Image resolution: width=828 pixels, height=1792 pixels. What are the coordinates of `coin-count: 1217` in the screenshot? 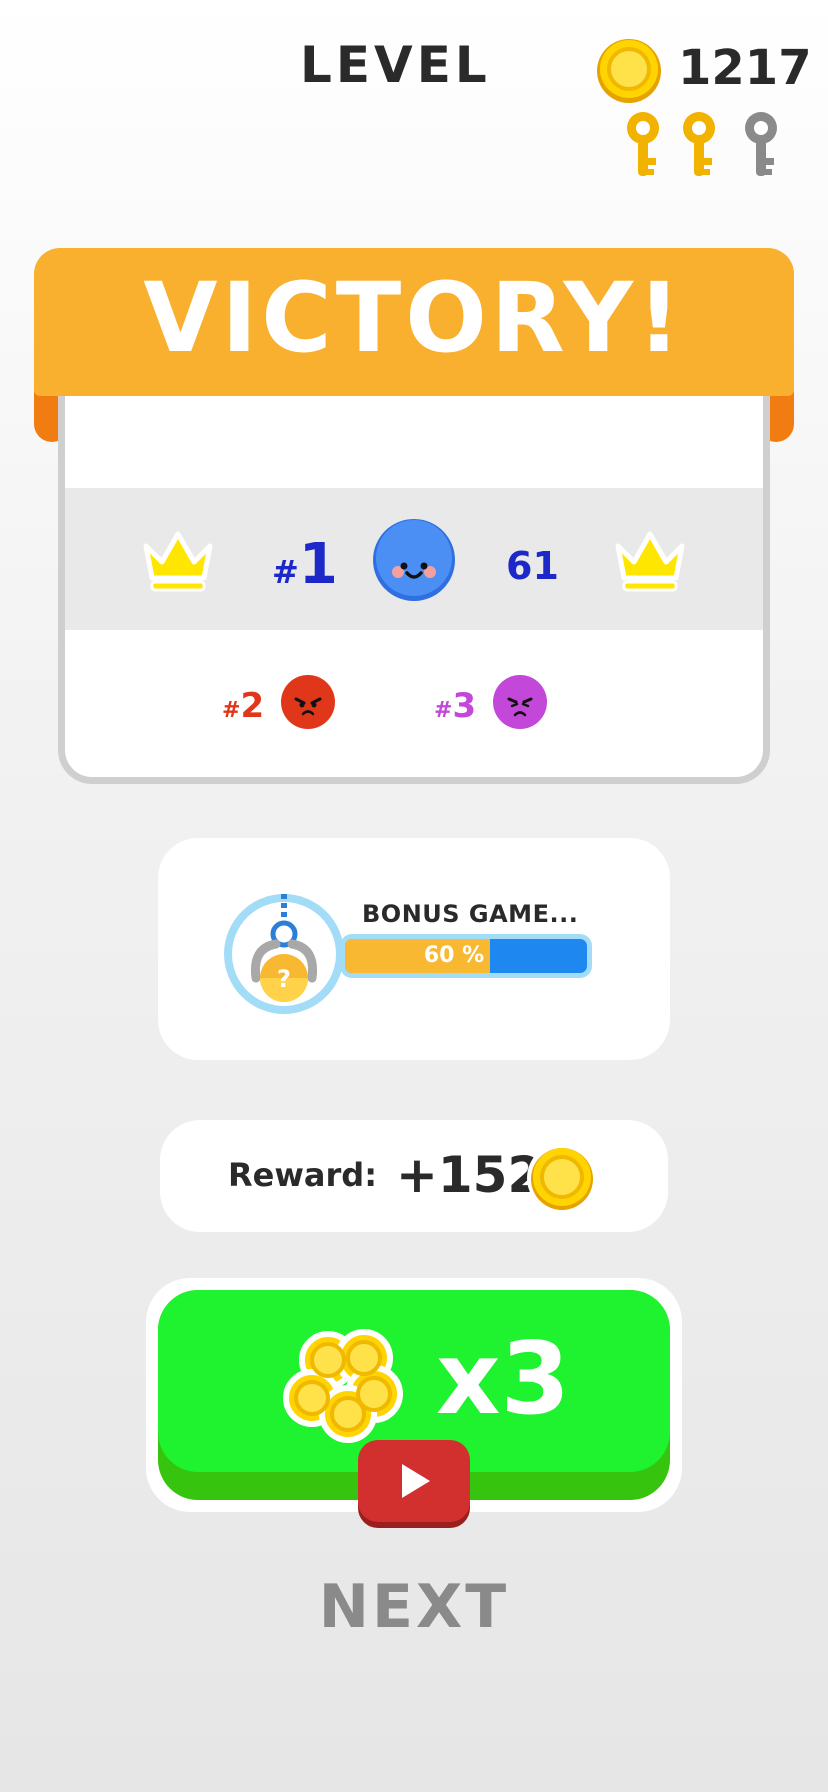 It's located at (745, 68).